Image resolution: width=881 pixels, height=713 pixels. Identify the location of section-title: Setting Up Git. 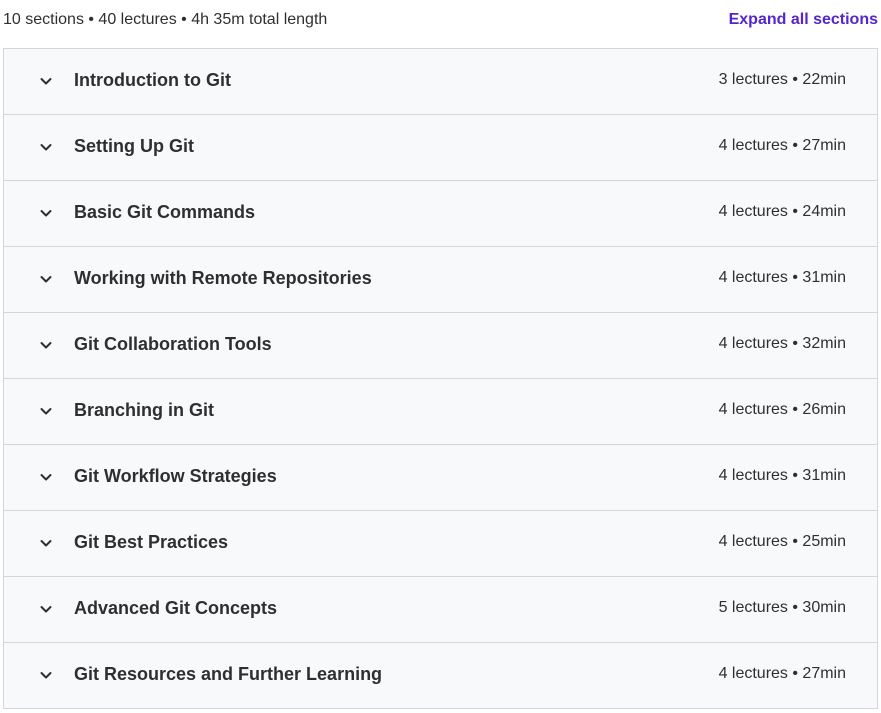
(134, 146).